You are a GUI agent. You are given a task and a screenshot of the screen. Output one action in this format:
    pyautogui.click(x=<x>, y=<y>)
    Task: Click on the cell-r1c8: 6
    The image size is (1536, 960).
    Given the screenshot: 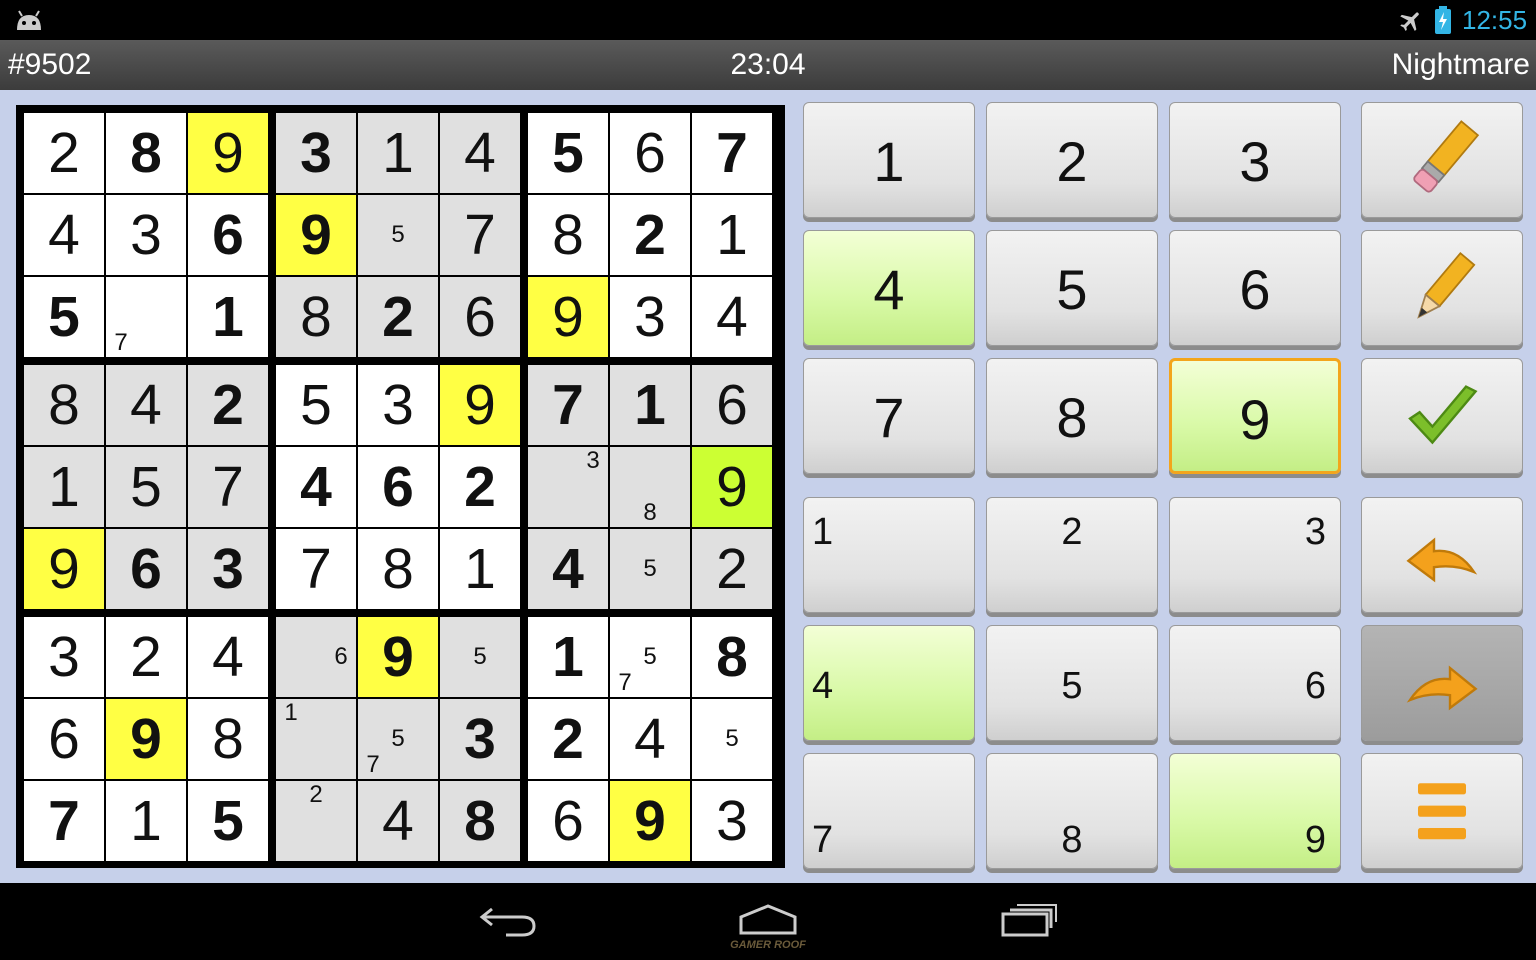 What is the action you would take?
    pyautogui.click(x=650, y=153)
    